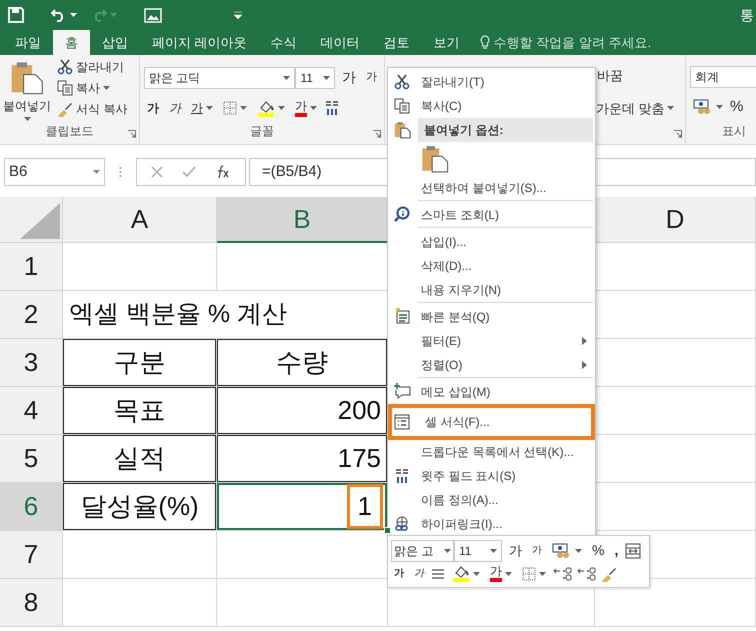 The height and width of the screenshot is (631, 756). What do you see at coordinates (491, 390) in the screenshot?
I see `menu-item: 메모 삽입(M)` at bounding box center [491, 390].